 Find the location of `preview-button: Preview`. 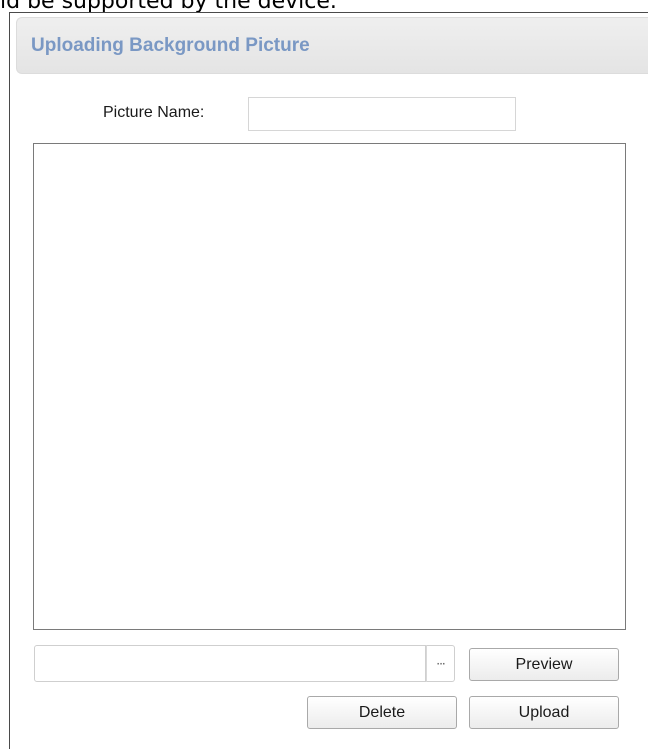

preview-button: Preview is located at coordinates (544, 664).